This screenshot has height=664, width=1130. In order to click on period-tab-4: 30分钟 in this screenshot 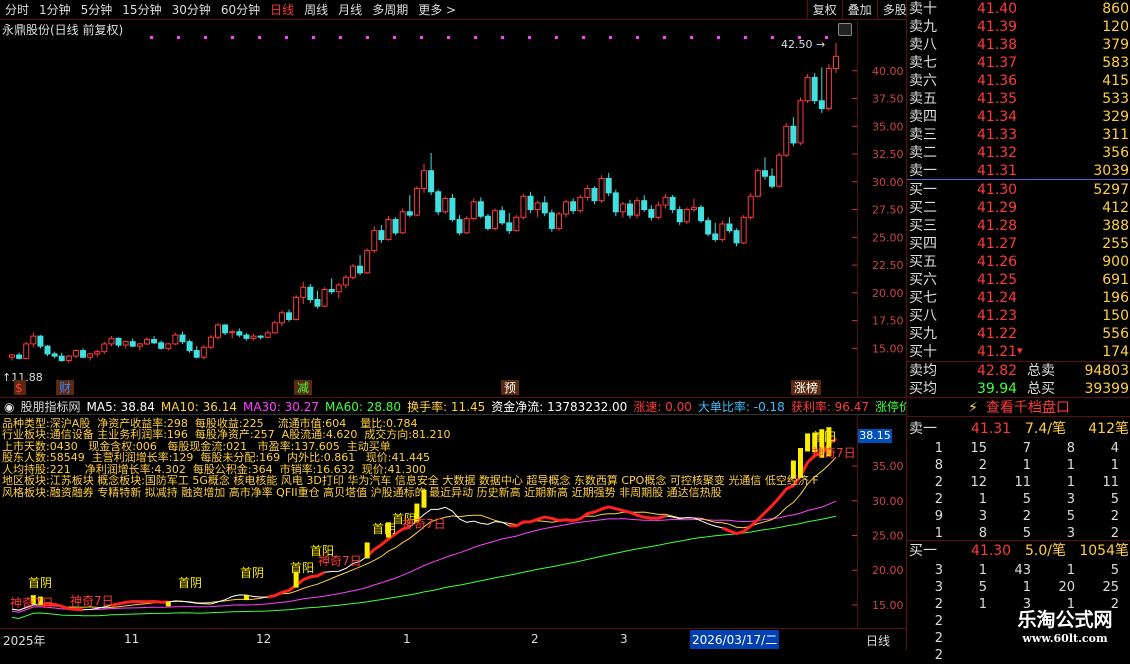, I will do `click(191, 10)`.